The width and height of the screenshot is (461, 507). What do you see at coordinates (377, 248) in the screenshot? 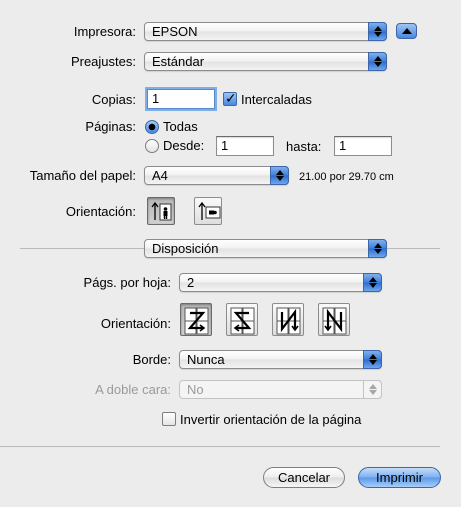
I see `section-select-arrows-icon` at bounding box center [377, 248].